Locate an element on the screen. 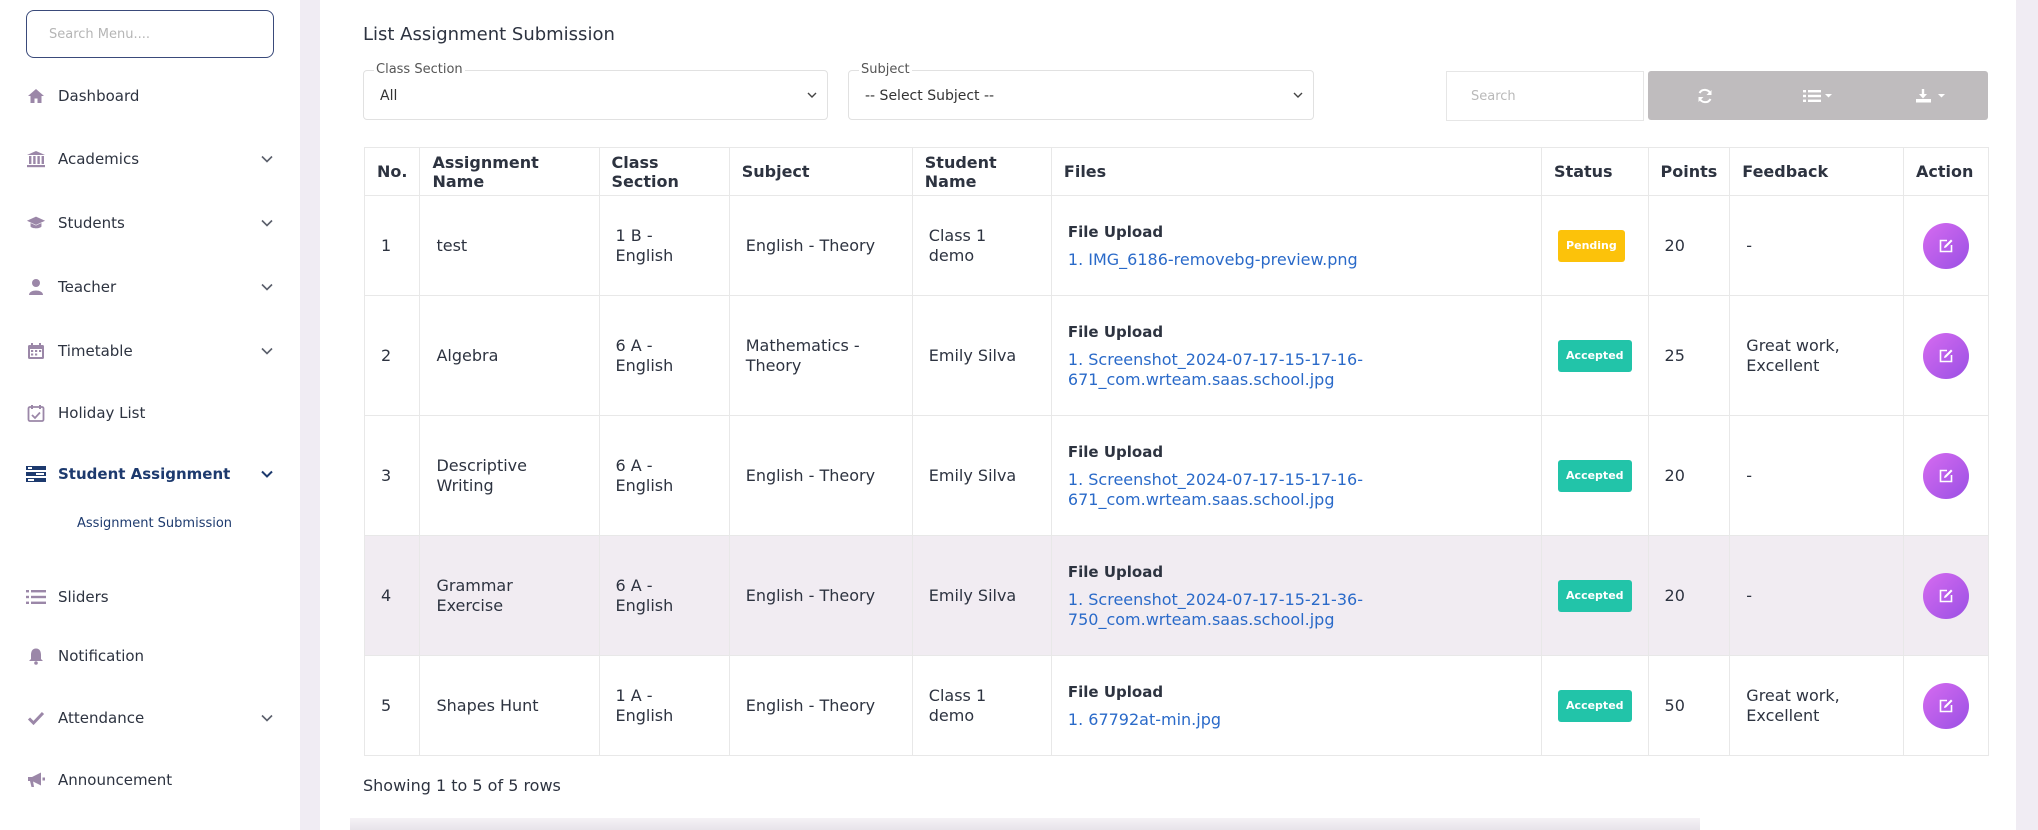 This screenshot has width=2038, height=830. class-section-select: Class Section All is located at coordinates (595, 91).